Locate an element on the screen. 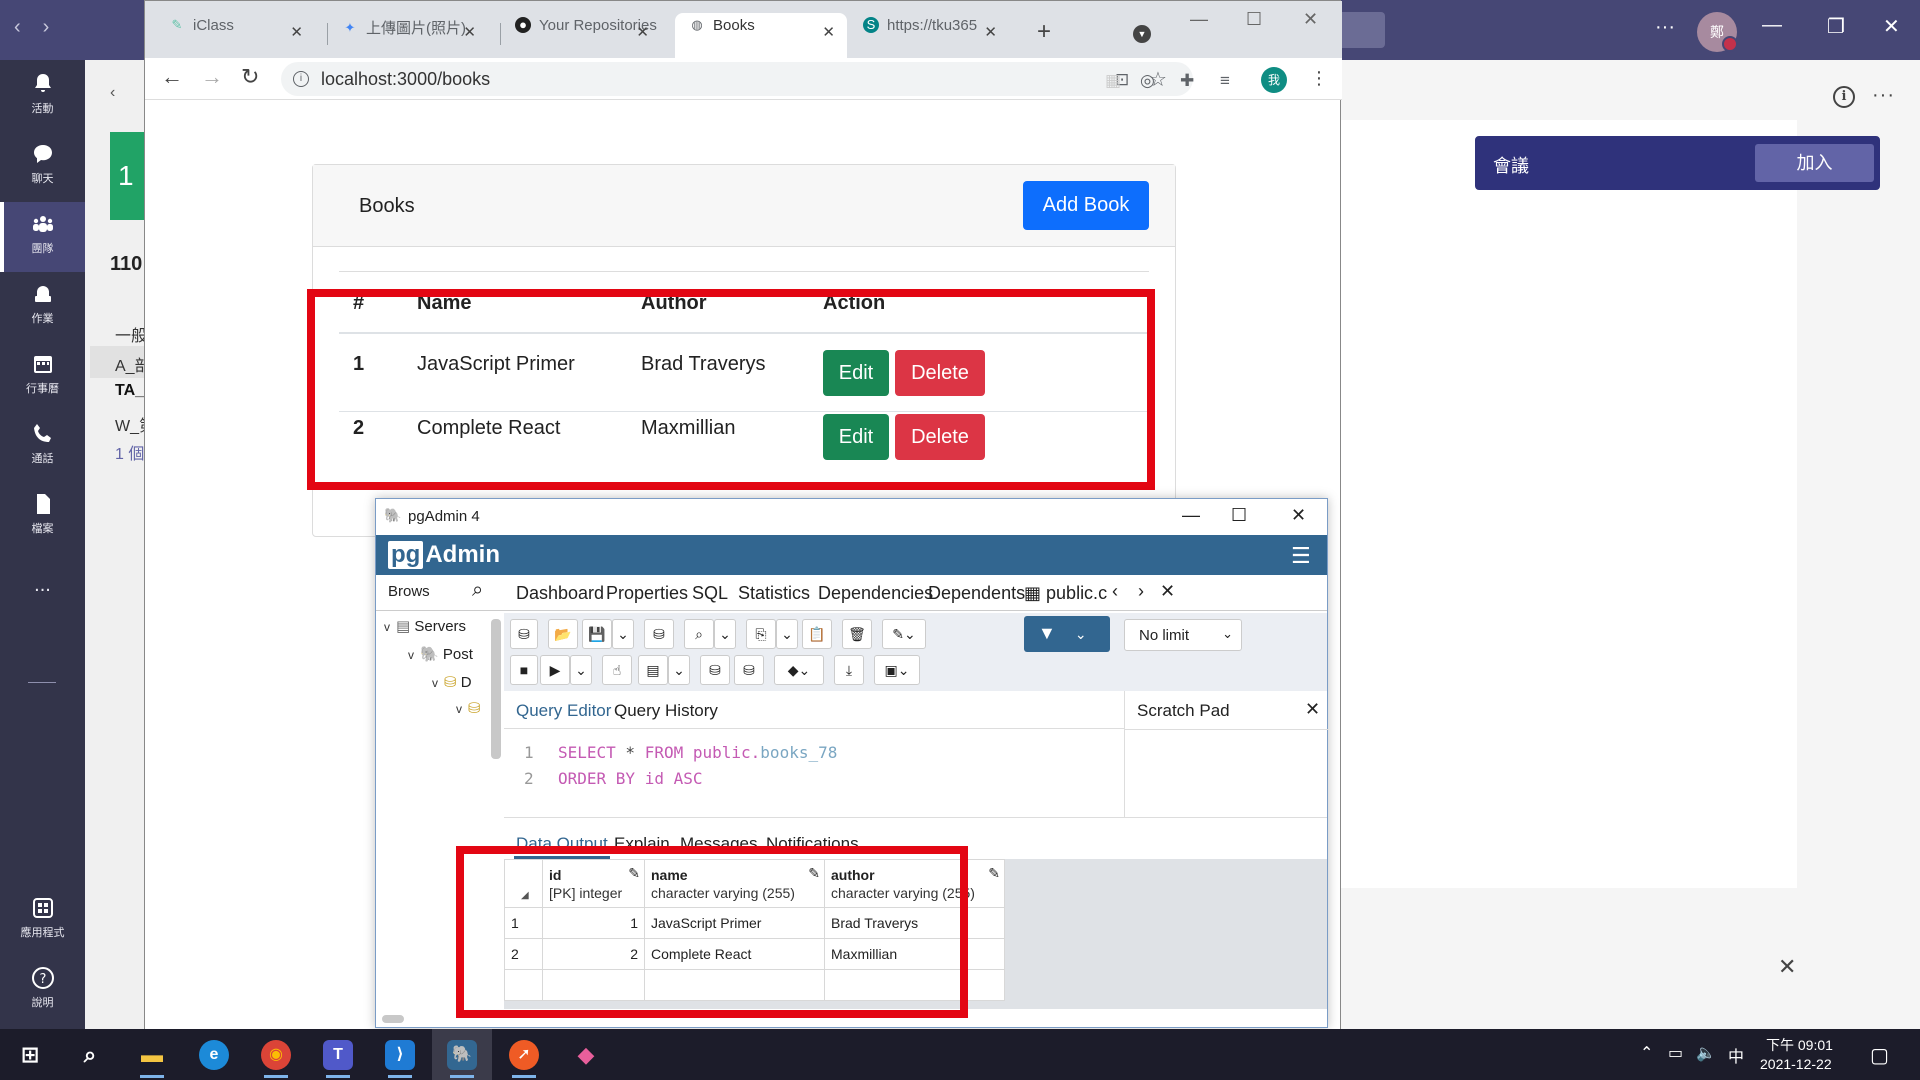  delete-icon: 🗑 is located at coordinates (857, 634).